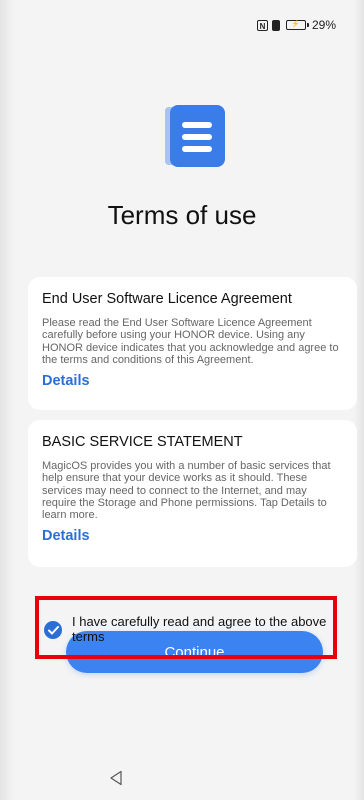  What do you see at coordinates (262, 25) in the screenshot?
I see `nfc-icon: N` at bounding box center [262, 25].